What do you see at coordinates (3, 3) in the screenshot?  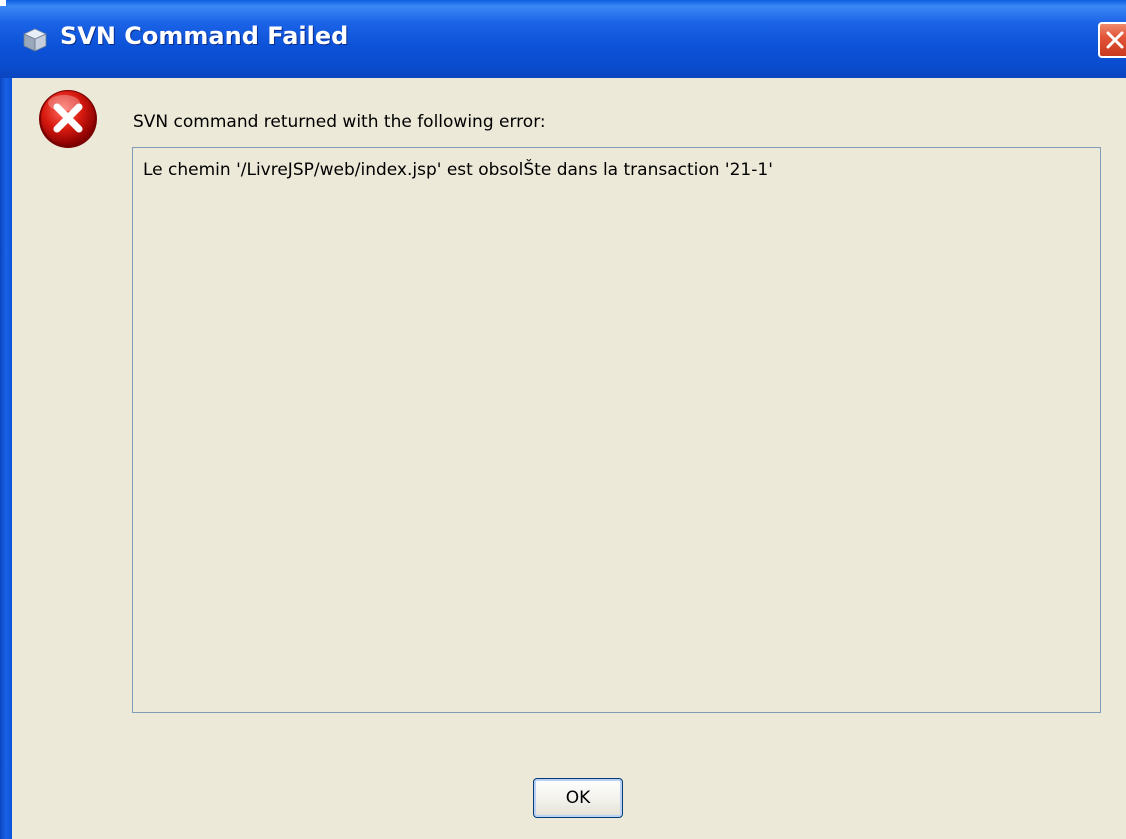 I see `titlebar-corner` at bounding box center [3, 3].